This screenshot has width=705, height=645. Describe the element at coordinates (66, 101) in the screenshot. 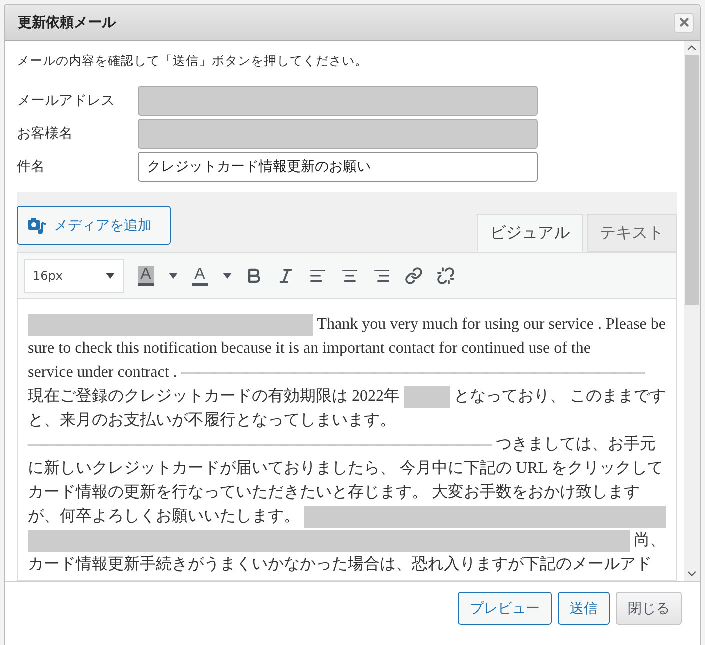

I see `field-label: メールアドレス` at that location.